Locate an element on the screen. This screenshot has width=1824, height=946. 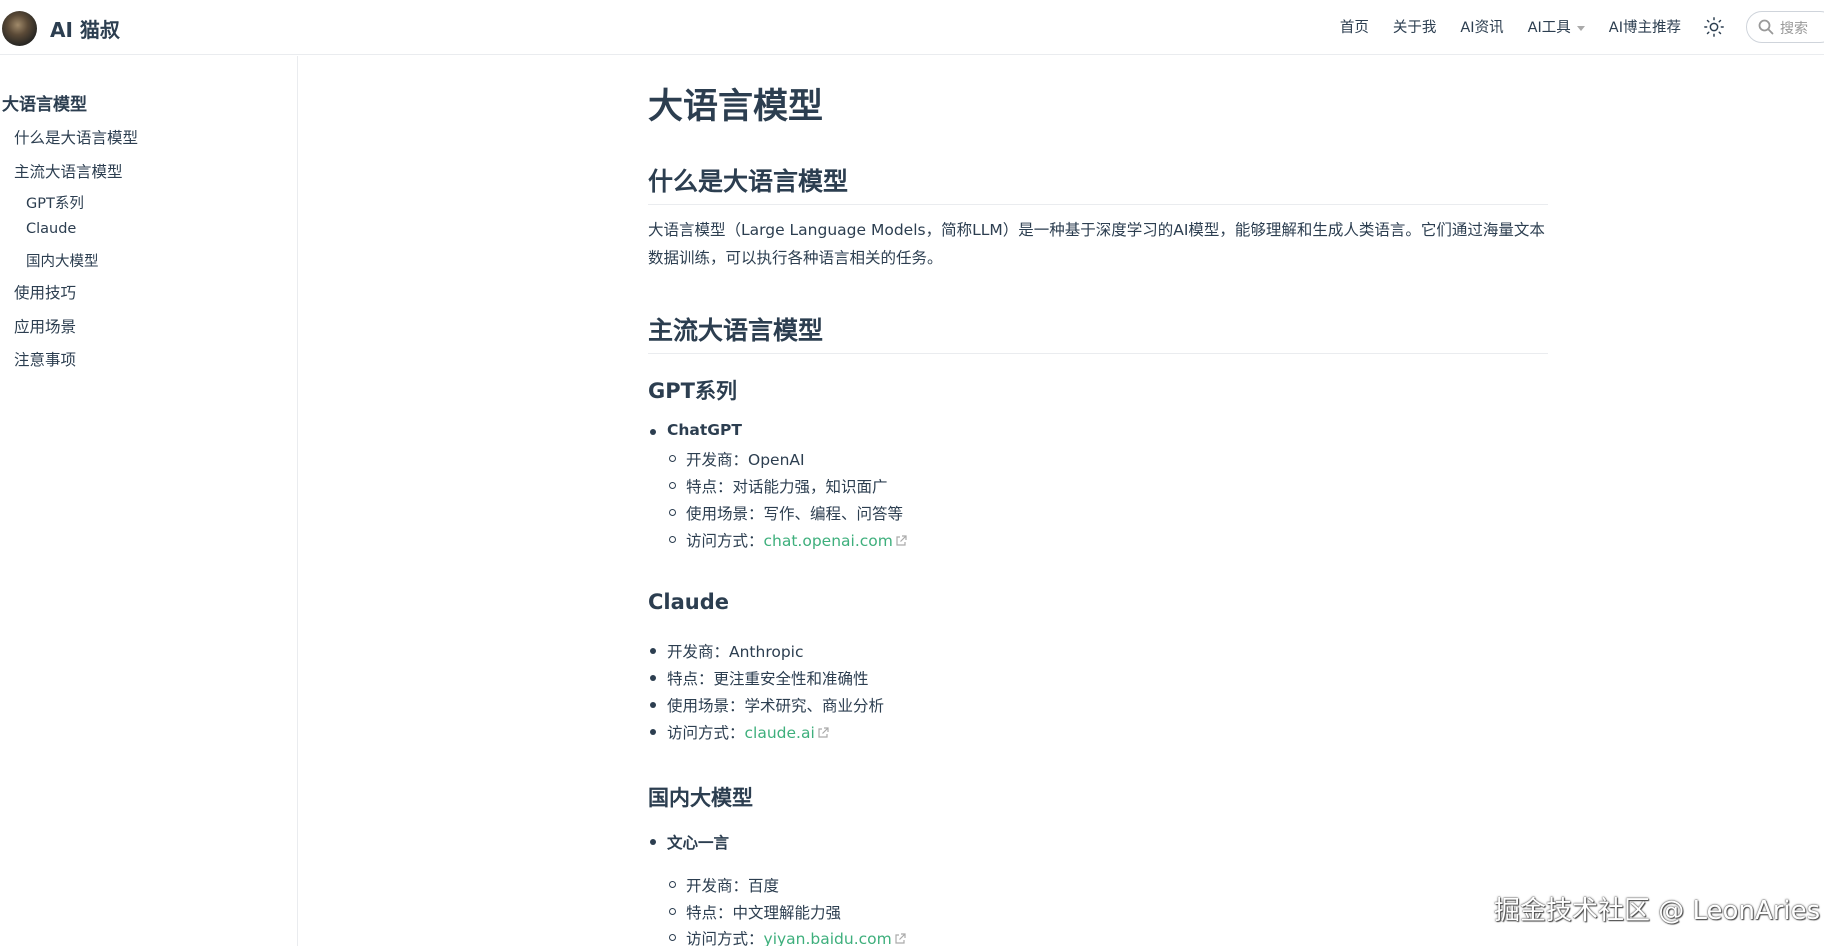
heading-mainstream-llm: 主流大语言模型 is located at coordinates (1098, 332).